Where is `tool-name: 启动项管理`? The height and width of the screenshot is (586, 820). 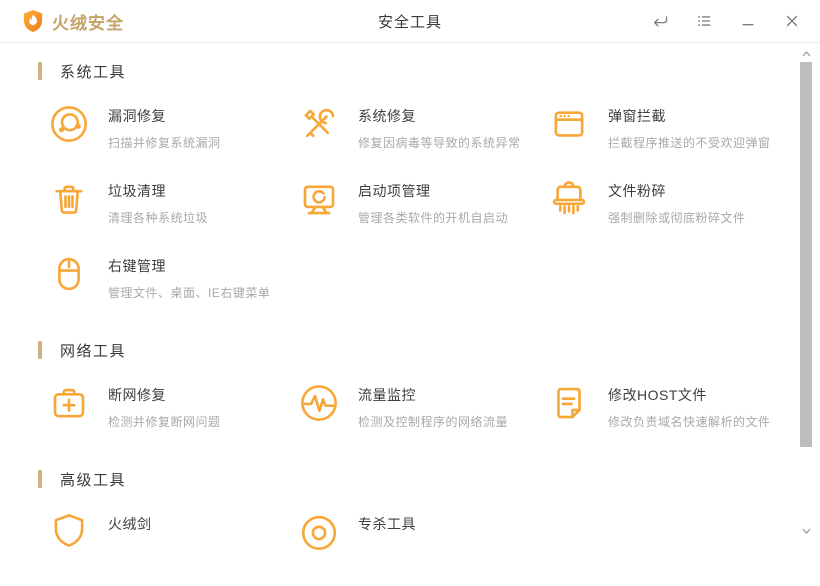
tool-name: 启动项管理 is located at coordinates (394, 191).